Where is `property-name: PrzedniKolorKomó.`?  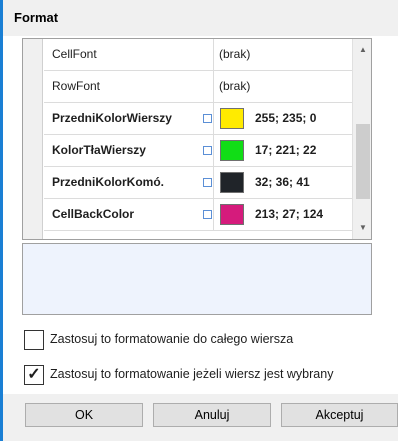 property-name: PrzedniKolorKomó. is located at coordinates (129, 182).